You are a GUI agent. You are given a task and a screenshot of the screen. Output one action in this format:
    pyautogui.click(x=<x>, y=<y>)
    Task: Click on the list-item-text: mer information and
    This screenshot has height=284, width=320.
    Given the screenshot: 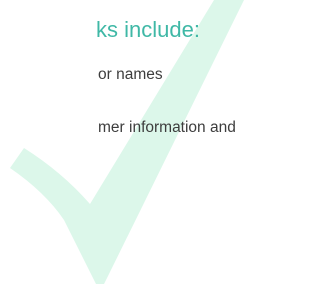 What is the action you would take?
    pyautogui.click(x=167, y=127)
    